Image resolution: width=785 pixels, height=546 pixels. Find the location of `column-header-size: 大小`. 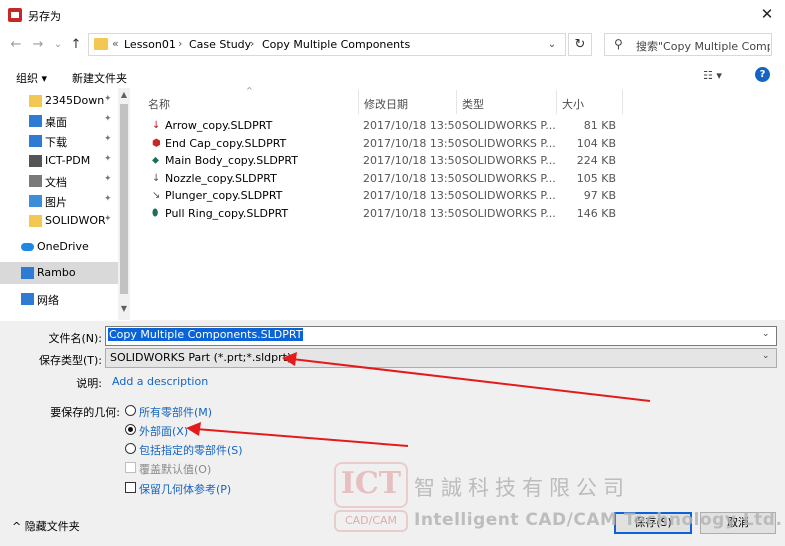

column-header-size: 大小 is located at coordinates (573, 105).